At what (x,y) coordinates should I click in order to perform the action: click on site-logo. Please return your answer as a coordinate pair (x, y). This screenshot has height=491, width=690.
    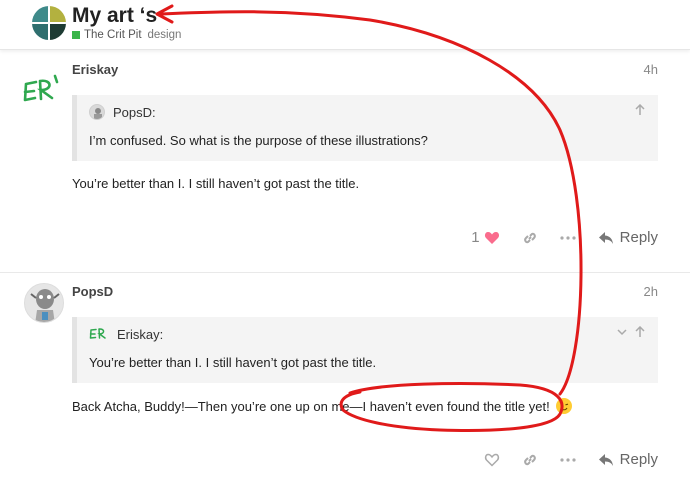
    Looking at the image, I should click on (49, 23).